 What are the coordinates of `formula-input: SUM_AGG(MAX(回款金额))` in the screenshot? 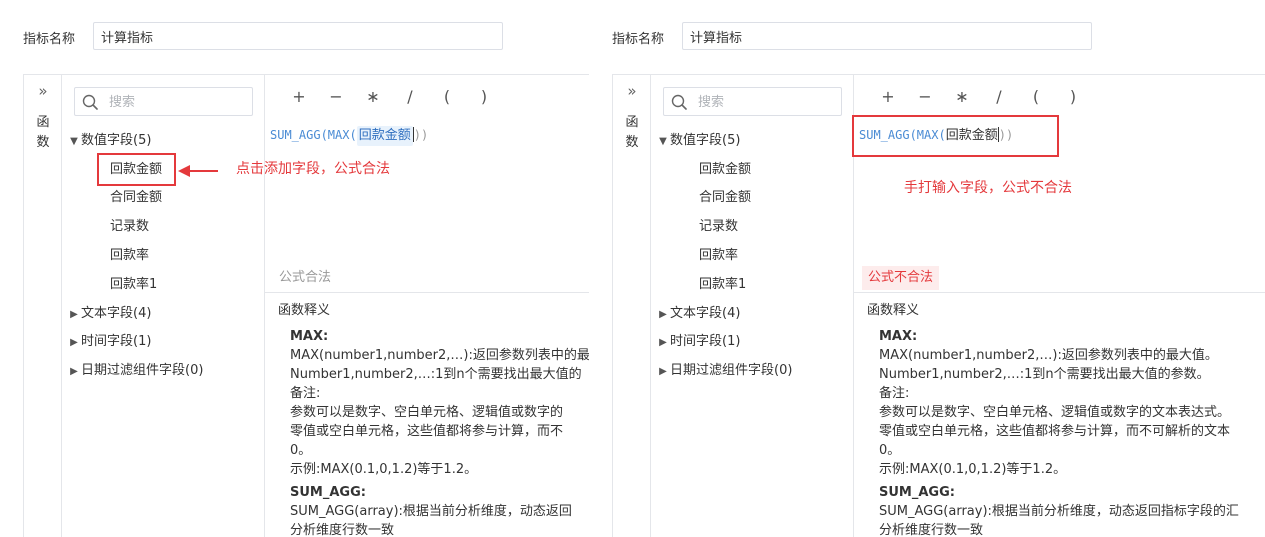 It's located at (349, 135).